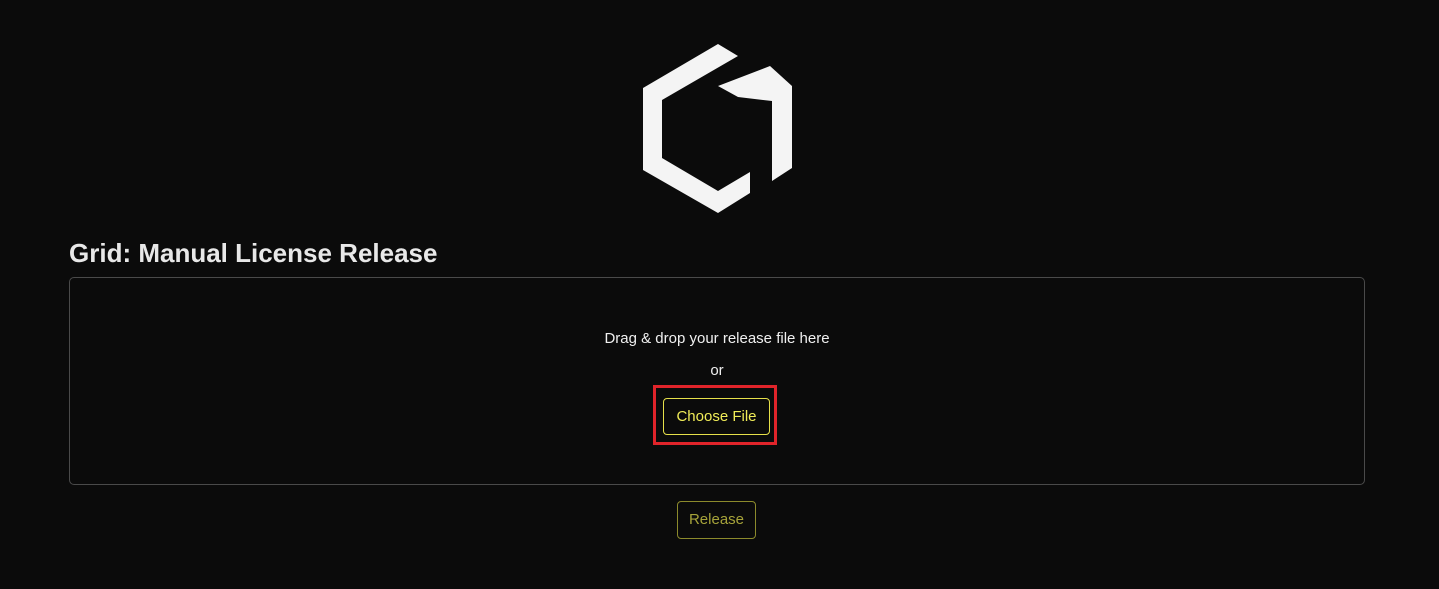 The width and height of the screenshot is (1439, 589). I want to click on release-button: Release, so click(716, 520).